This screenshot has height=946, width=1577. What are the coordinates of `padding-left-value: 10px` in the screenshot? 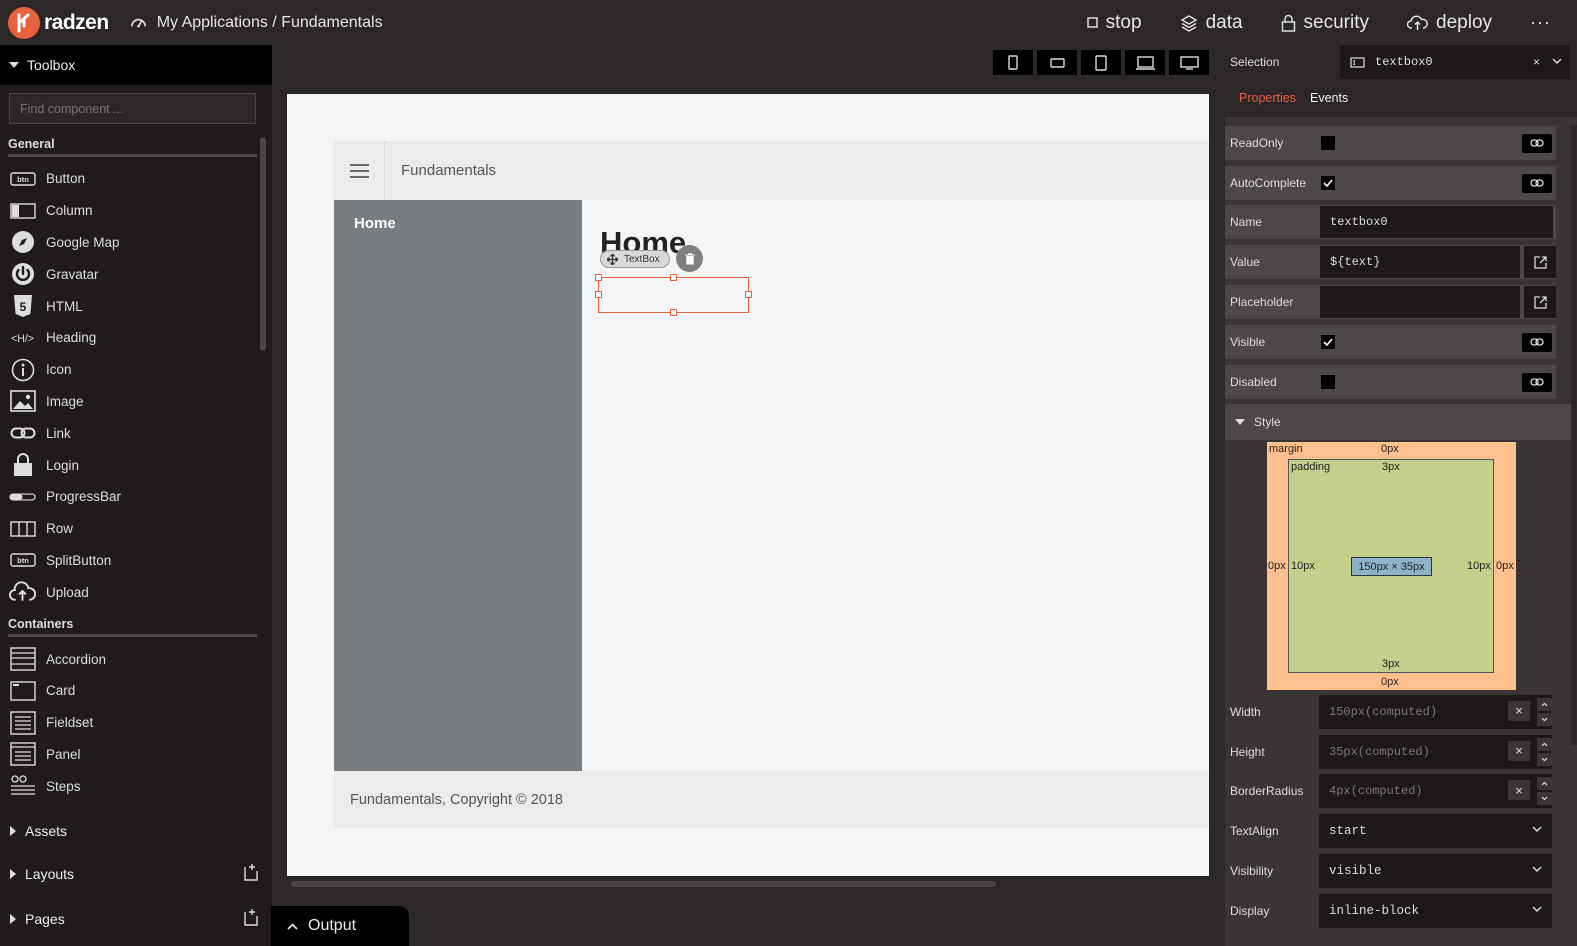 It's located at (1303, 566).